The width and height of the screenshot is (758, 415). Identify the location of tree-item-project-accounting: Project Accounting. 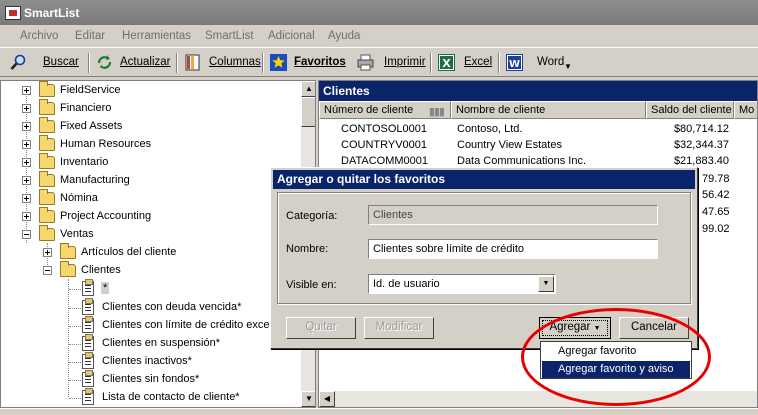
(151, 216).